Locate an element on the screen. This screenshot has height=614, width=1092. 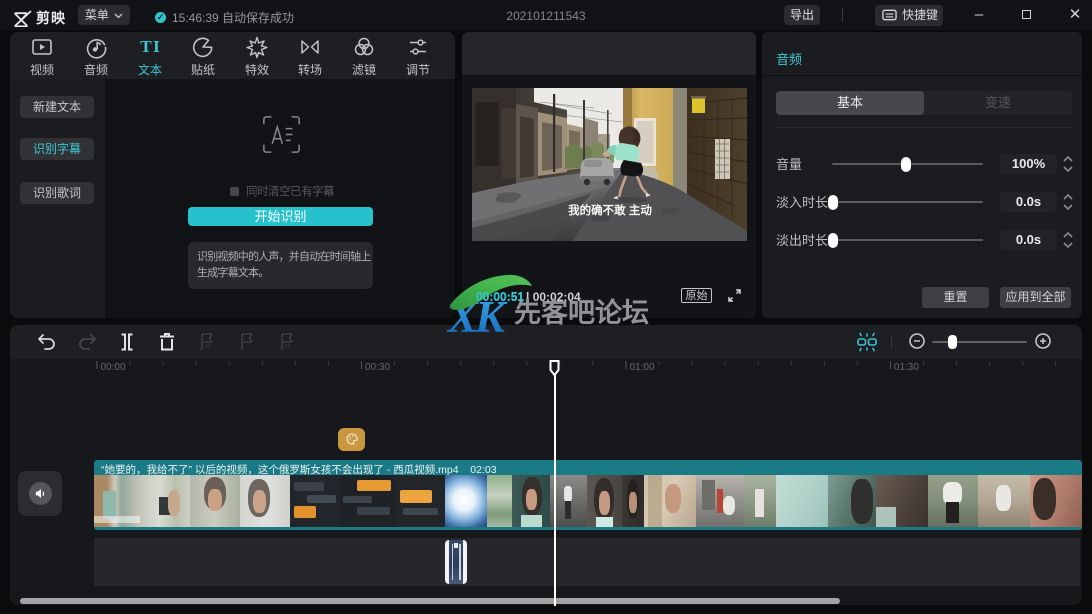
svg-text: N is located at coordinates (287, 347).